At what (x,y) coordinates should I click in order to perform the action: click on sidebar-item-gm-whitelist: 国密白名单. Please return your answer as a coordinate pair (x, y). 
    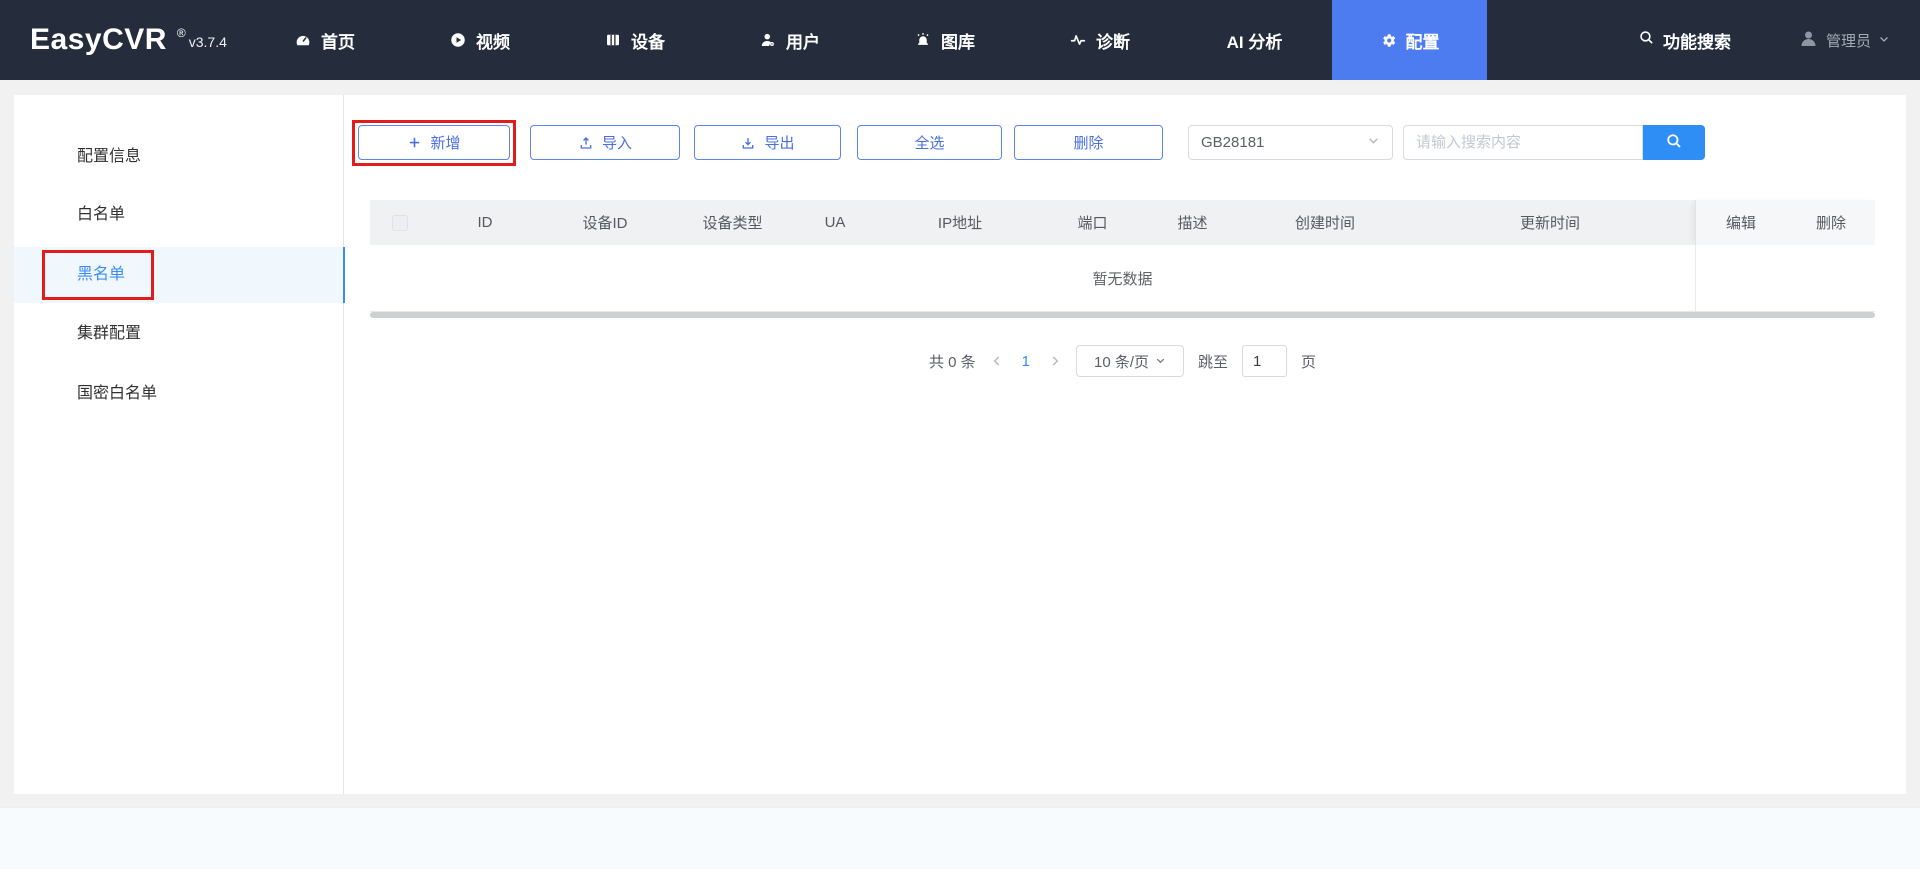
    Looking at the image, I should click on (179, 394).